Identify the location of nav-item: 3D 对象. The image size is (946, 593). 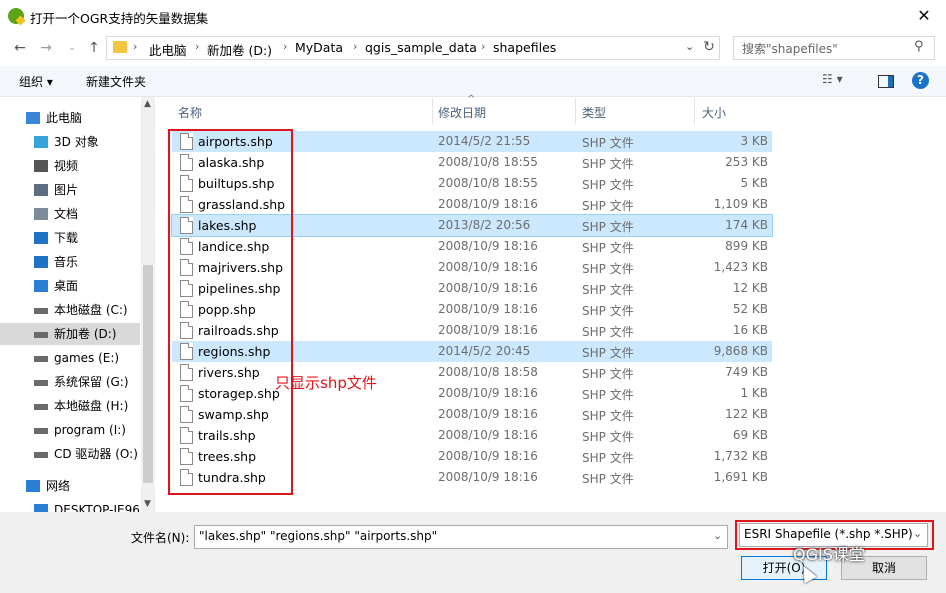
(70, 142).